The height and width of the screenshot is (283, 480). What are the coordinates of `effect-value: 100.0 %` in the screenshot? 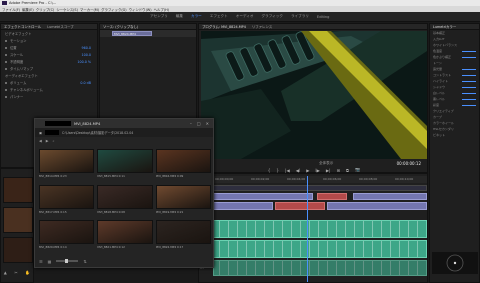 It's located at (84, 62).